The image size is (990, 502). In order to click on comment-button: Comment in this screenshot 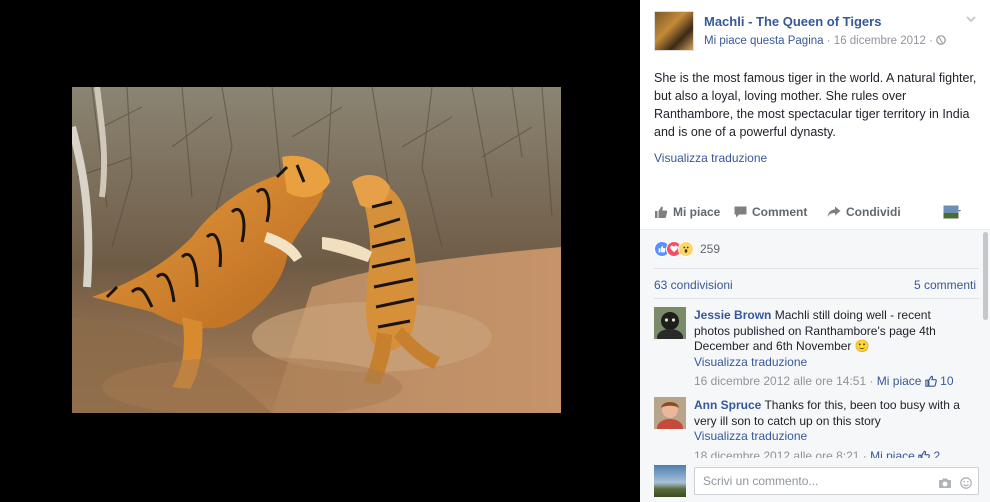, I will do `click(770, 212)`.